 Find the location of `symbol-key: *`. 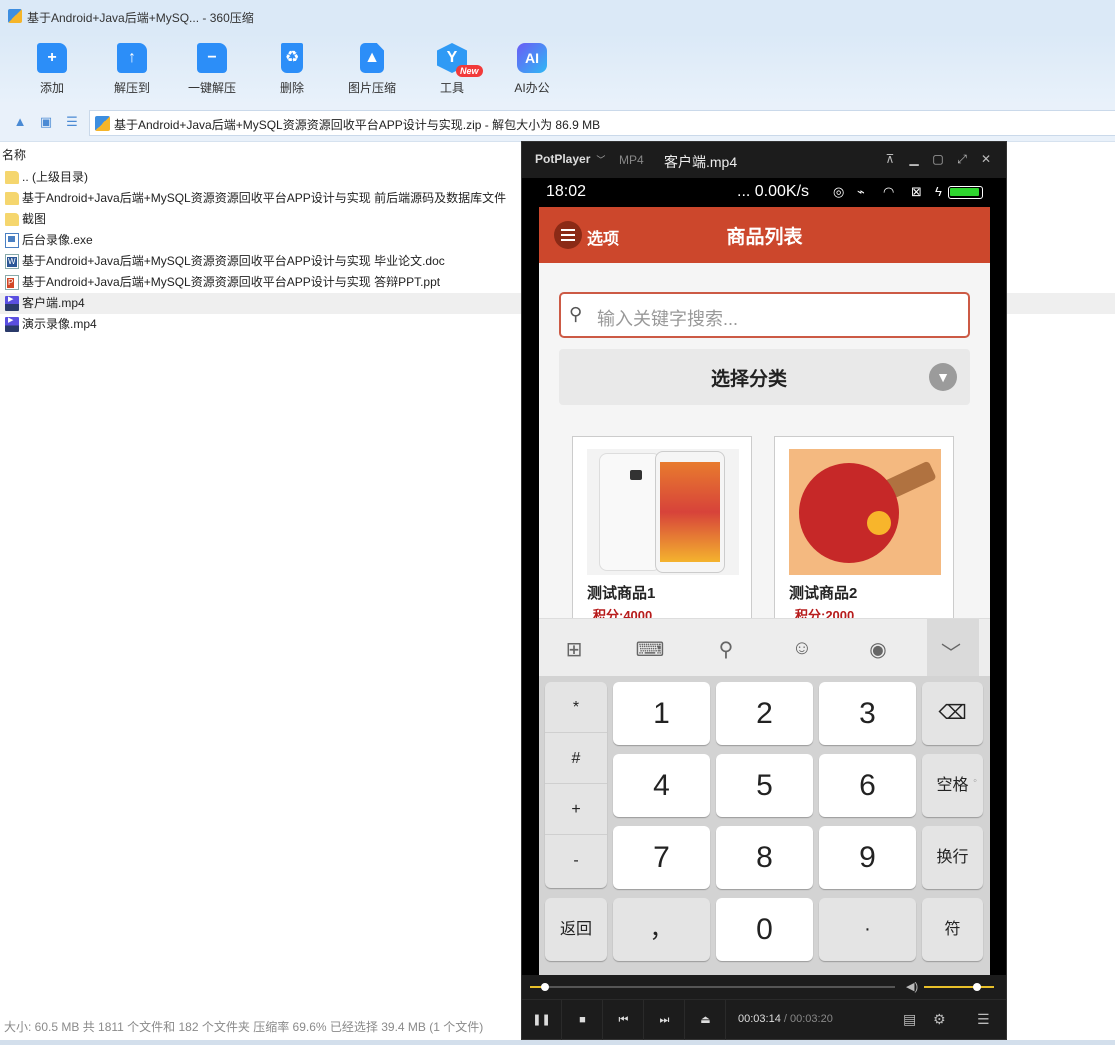

symbol-key: * is located at coordinates (576, 707).